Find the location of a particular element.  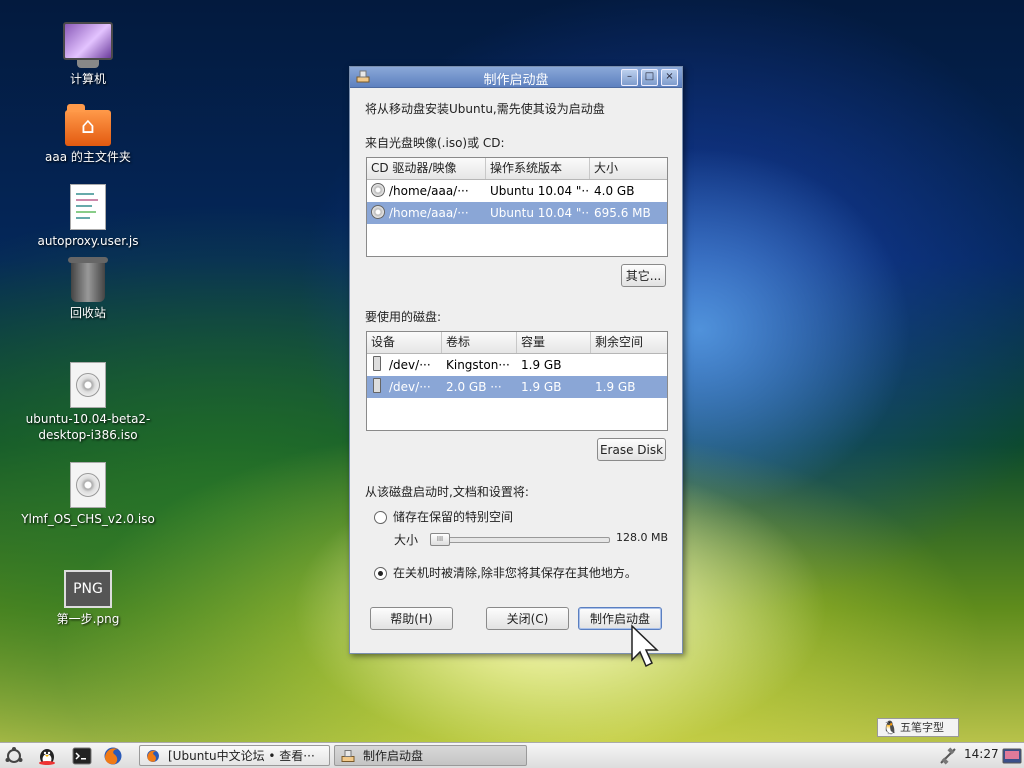

minimize-icon: – is located at coordinates (629, 76).